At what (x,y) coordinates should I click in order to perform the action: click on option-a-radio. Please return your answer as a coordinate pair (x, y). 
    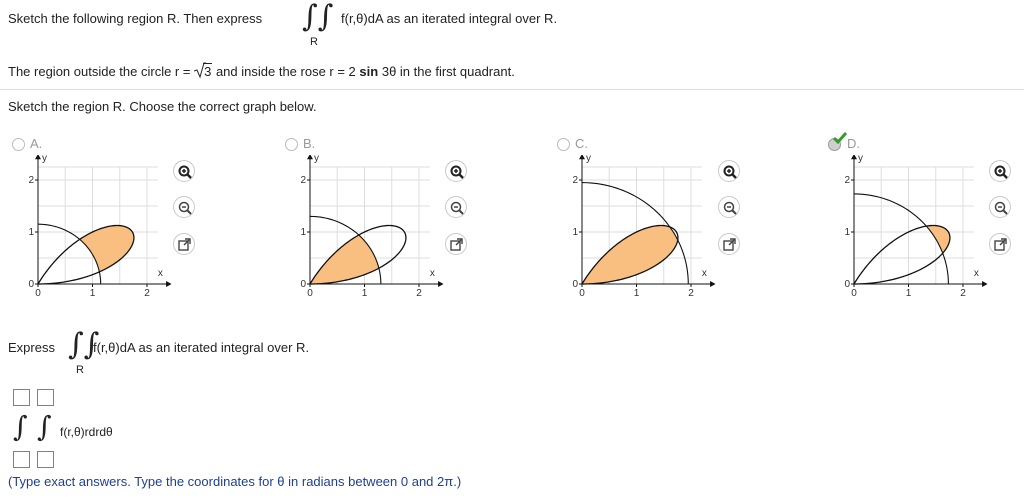
    Looking at the image, I should click on (18, 144).